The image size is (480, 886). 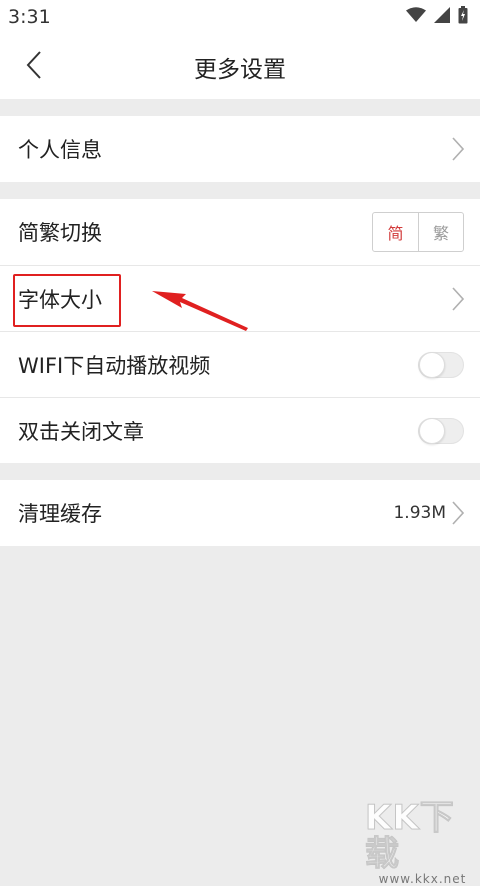 I want to click on battery-icon, so click(x=463, y=17).